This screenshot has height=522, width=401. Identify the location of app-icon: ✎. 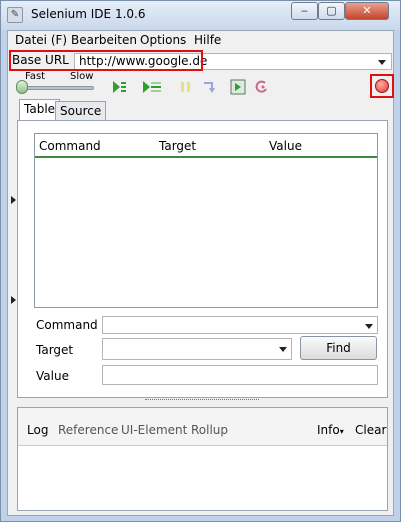
(15, 15).